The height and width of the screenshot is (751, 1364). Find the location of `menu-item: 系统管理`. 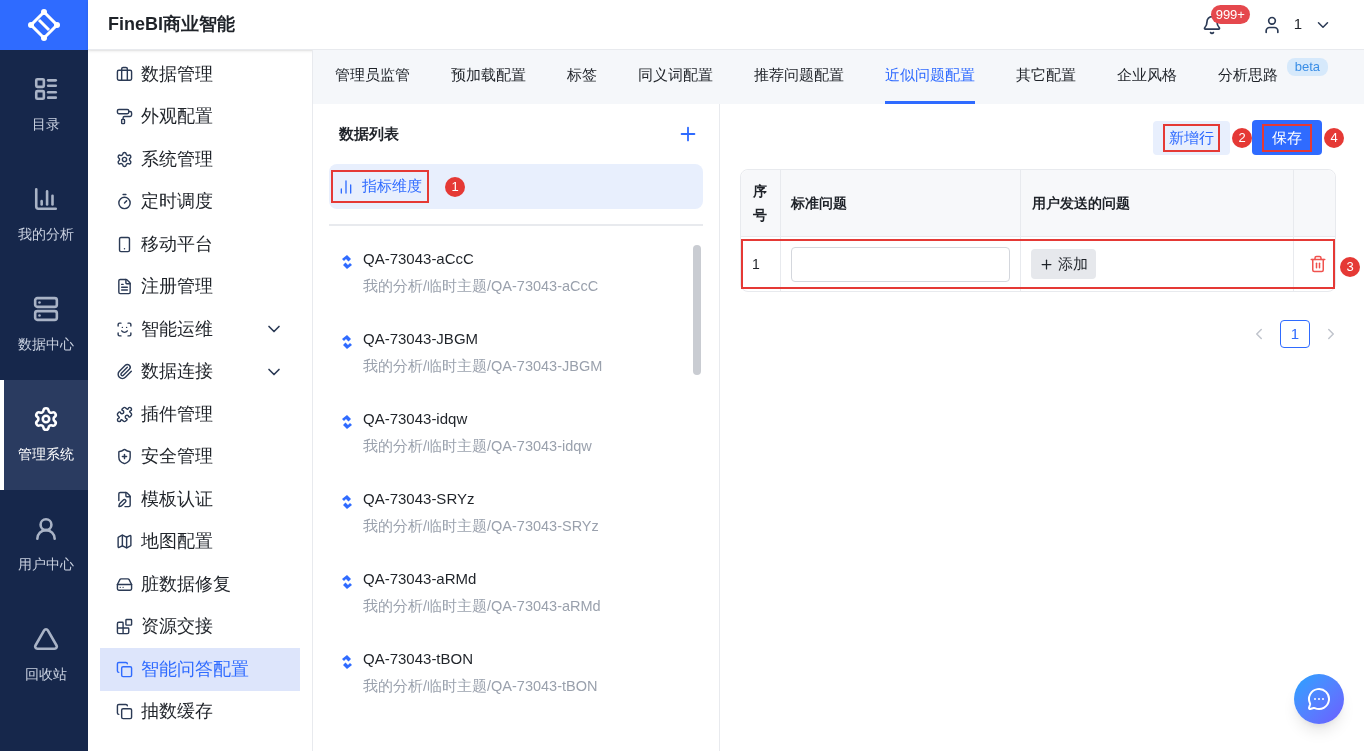

menu-item: 系统管理 is located at coordinates (200, 159).